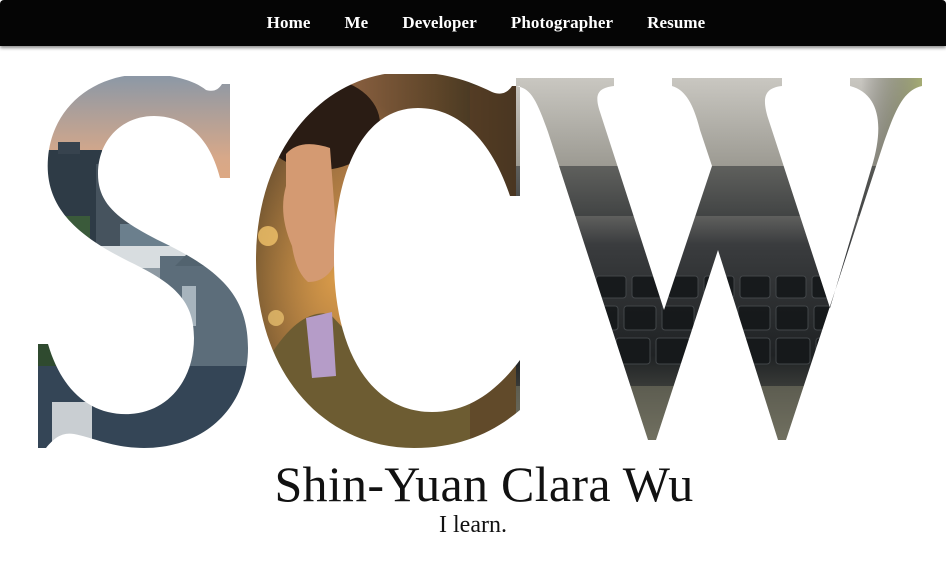 The height and width of the screenshot is (588, 946). Describe the element at coordinates (357, 23) in the screenshot. I see `nav-item-me: Me` at that location.